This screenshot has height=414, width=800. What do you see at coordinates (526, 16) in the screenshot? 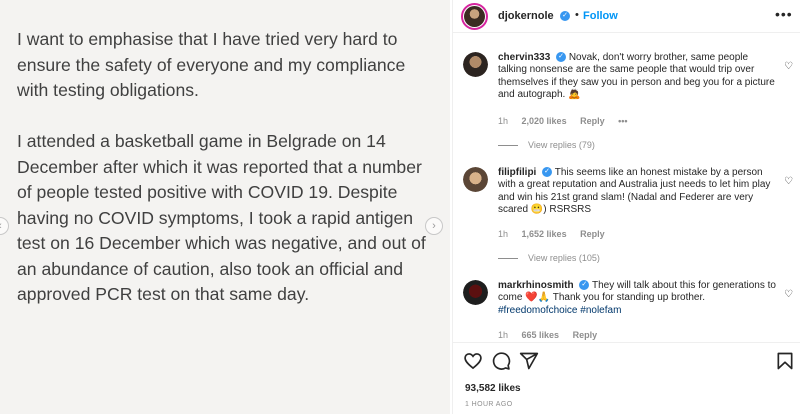
I see `author-username: djokernole` at bounding box center [526, 16].